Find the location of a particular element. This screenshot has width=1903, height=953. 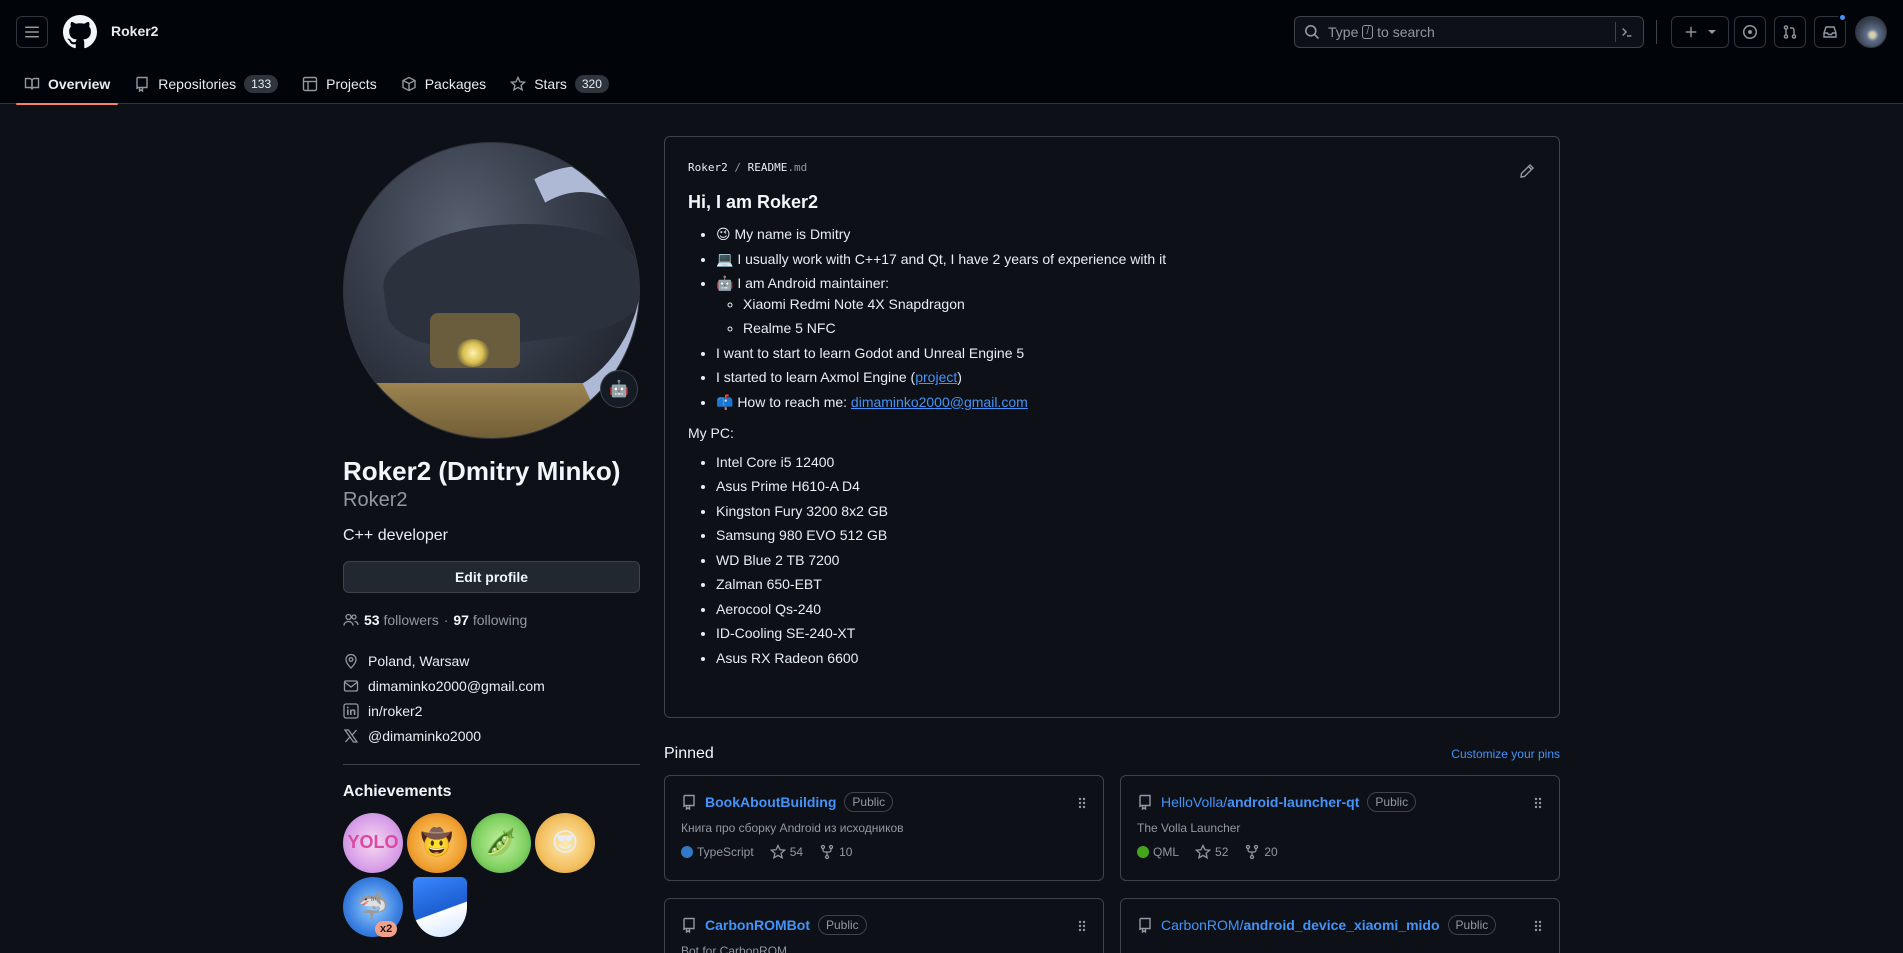

list-item: Xiaomi Redmi Note 4X Snapdragon is located at coordinates (1139, 304).